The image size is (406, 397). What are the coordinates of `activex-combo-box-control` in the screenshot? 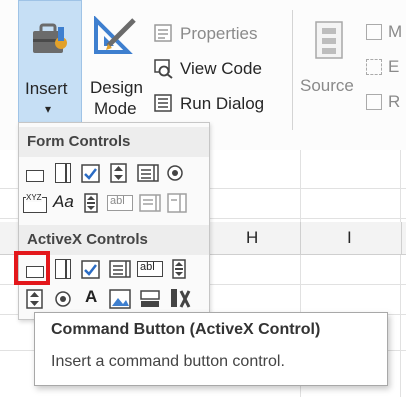 It's located at (63, 269).